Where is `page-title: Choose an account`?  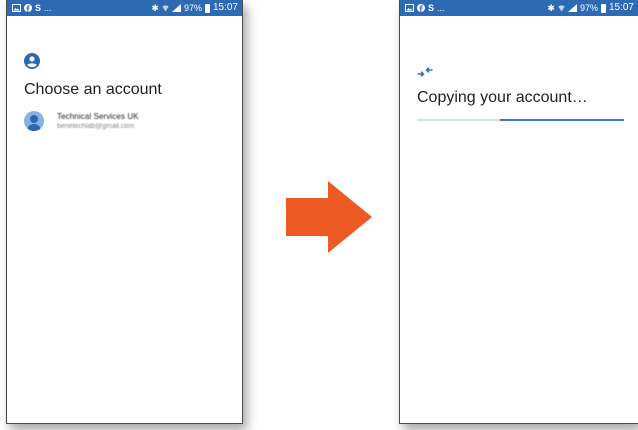 page-title: Choose an account is located at coordinates (93, 89).